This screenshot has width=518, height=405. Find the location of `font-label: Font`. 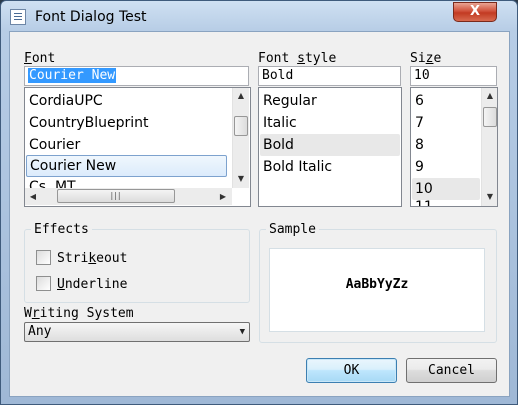

font-label: Font is located at coordinates (39, 58).